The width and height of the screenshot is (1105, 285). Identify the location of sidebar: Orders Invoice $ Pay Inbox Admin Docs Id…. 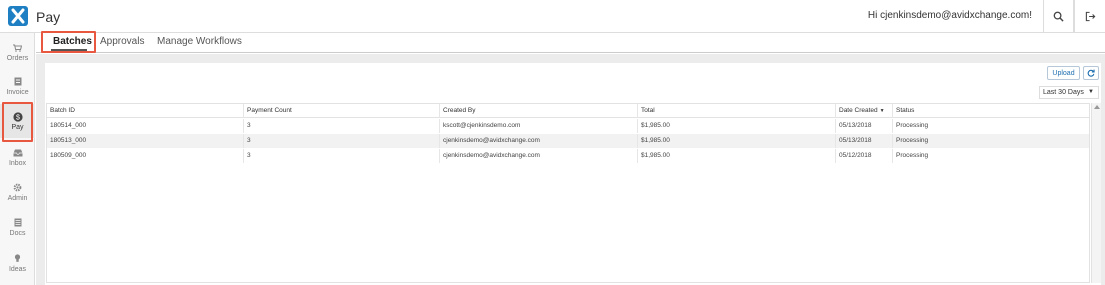
(17, 159).